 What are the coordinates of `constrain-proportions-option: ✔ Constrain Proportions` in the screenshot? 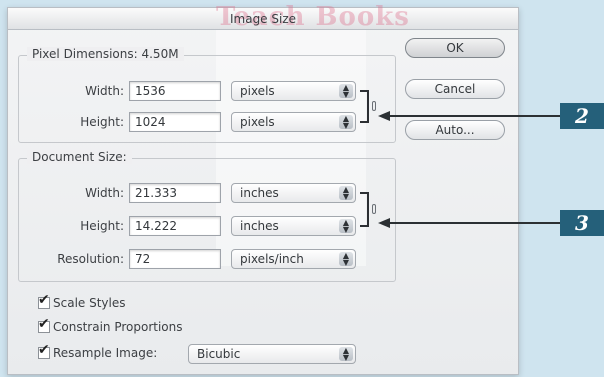 It's located at (110, 325).